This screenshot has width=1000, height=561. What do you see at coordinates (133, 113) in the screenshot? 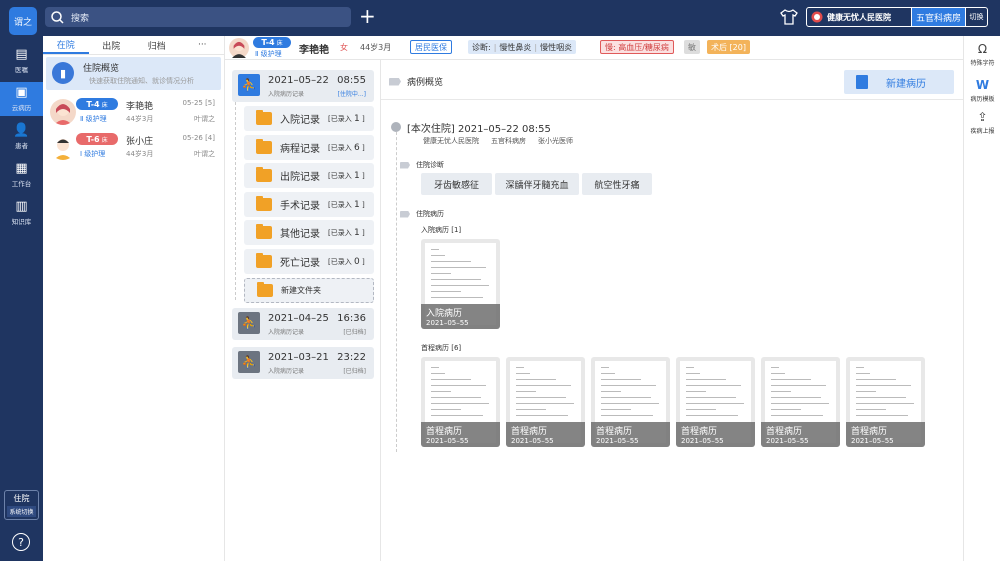
I see `patient-list-item: T-4 床 Ⅱ 级护理 李艳艳 44岁3月 05-25 [5] 叶谓之` at bounding box center [133, 113].